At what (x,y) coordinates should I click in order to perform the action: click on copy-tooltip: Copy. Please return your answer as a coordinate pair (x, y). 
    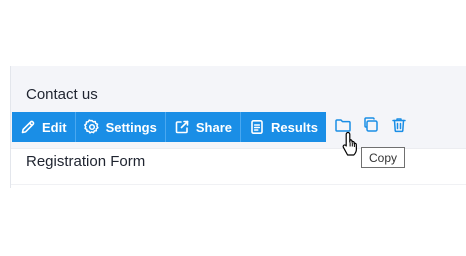
    Looking at the image, I should click on (383, 157).